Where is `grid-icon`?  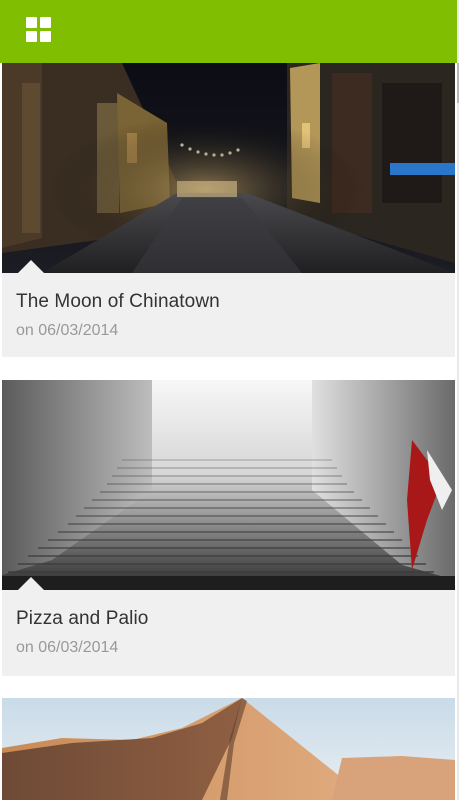 grid-icon is located at coordinates (31, 22).